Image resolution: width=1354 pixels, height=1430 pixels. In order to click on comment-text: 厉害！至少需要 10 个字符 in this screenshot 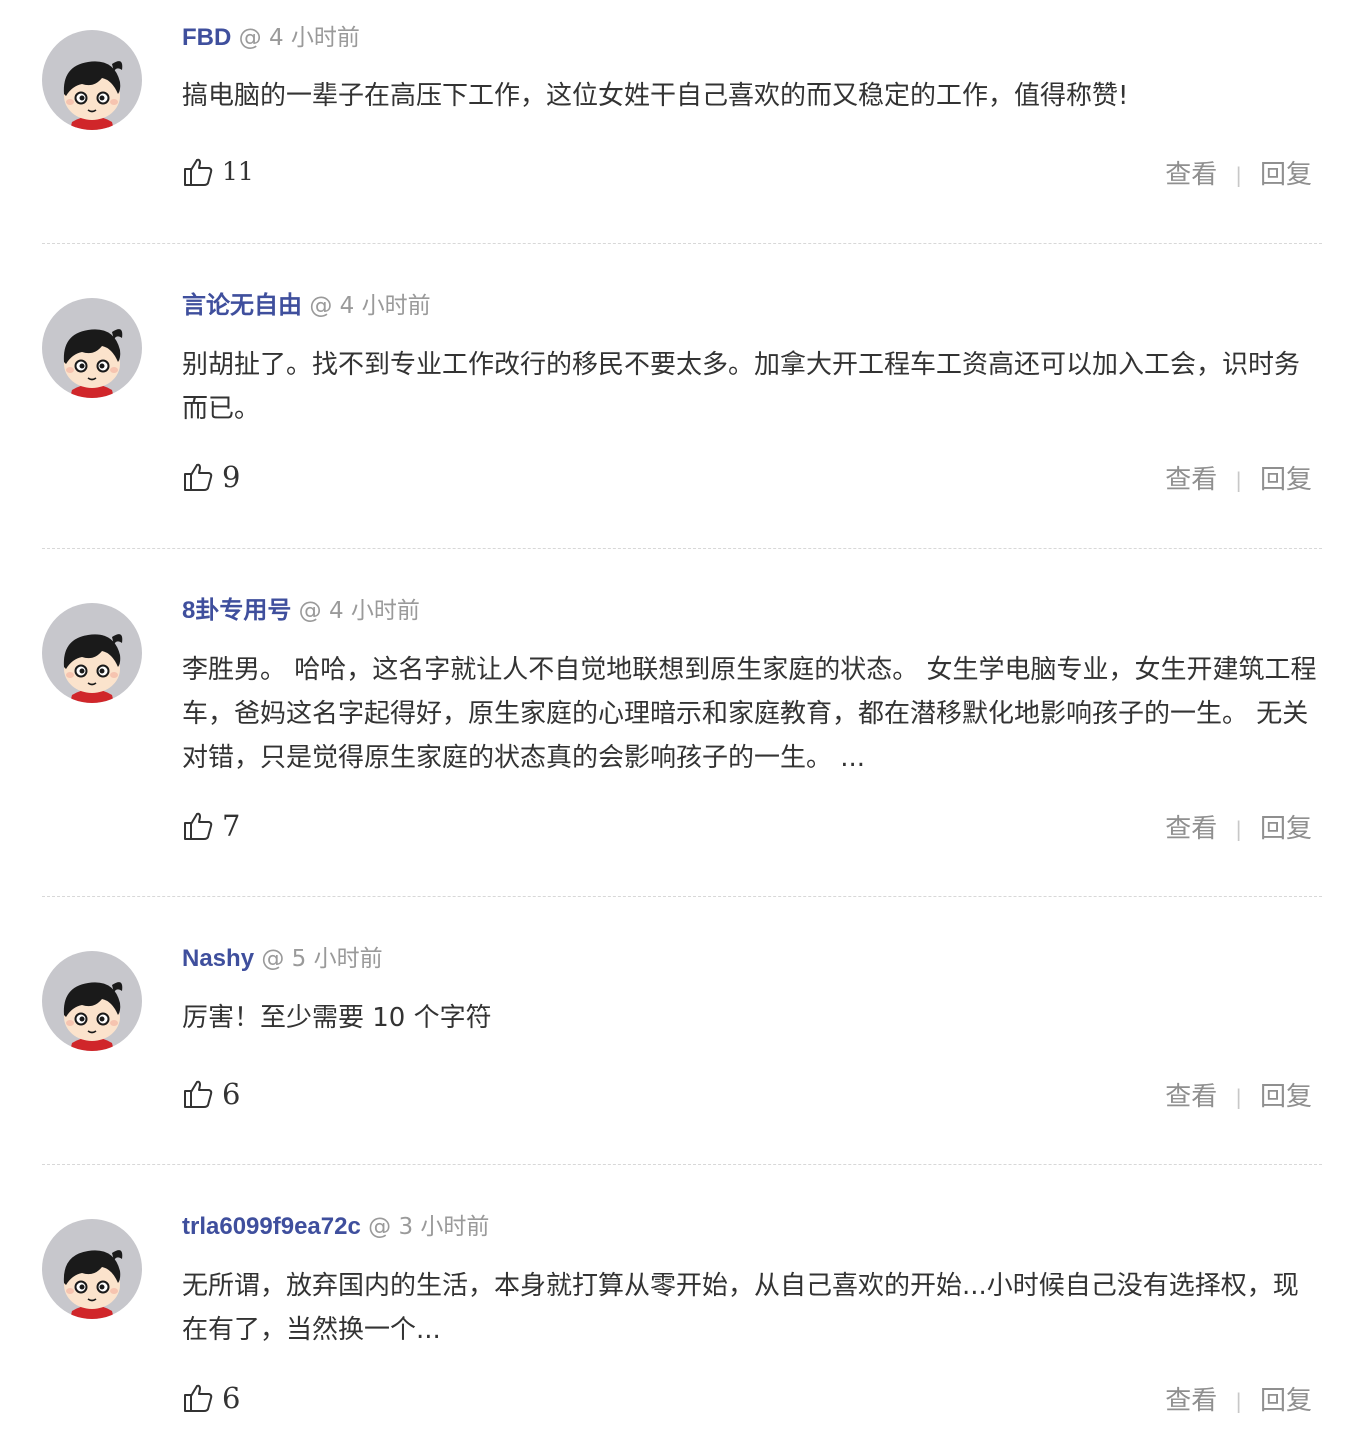, I will do `click(337, 1018)`.